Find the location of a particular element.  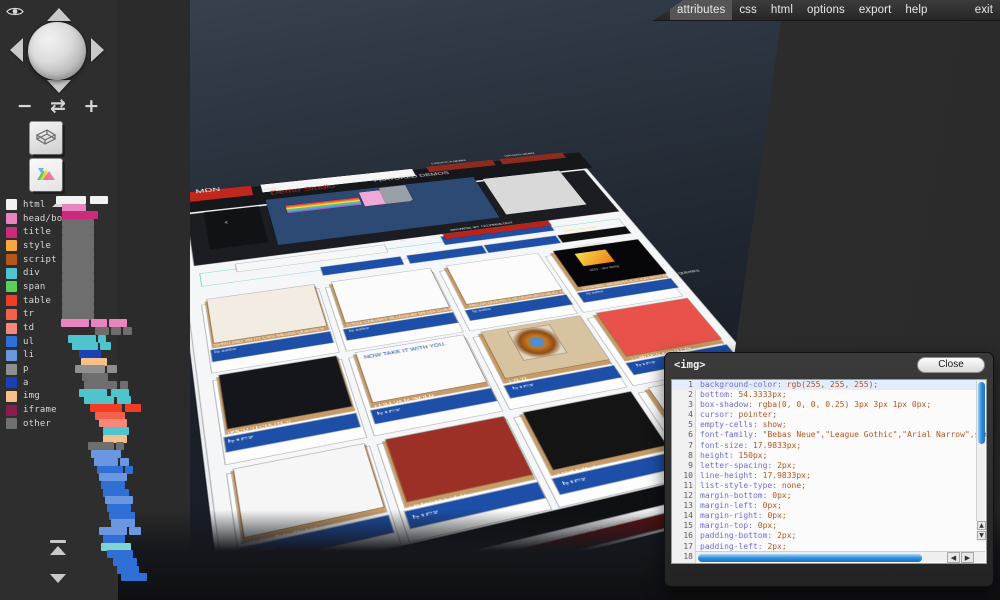

css-property-row: 16 padding-bottom: 2px; is located at coordinates (829, 536).